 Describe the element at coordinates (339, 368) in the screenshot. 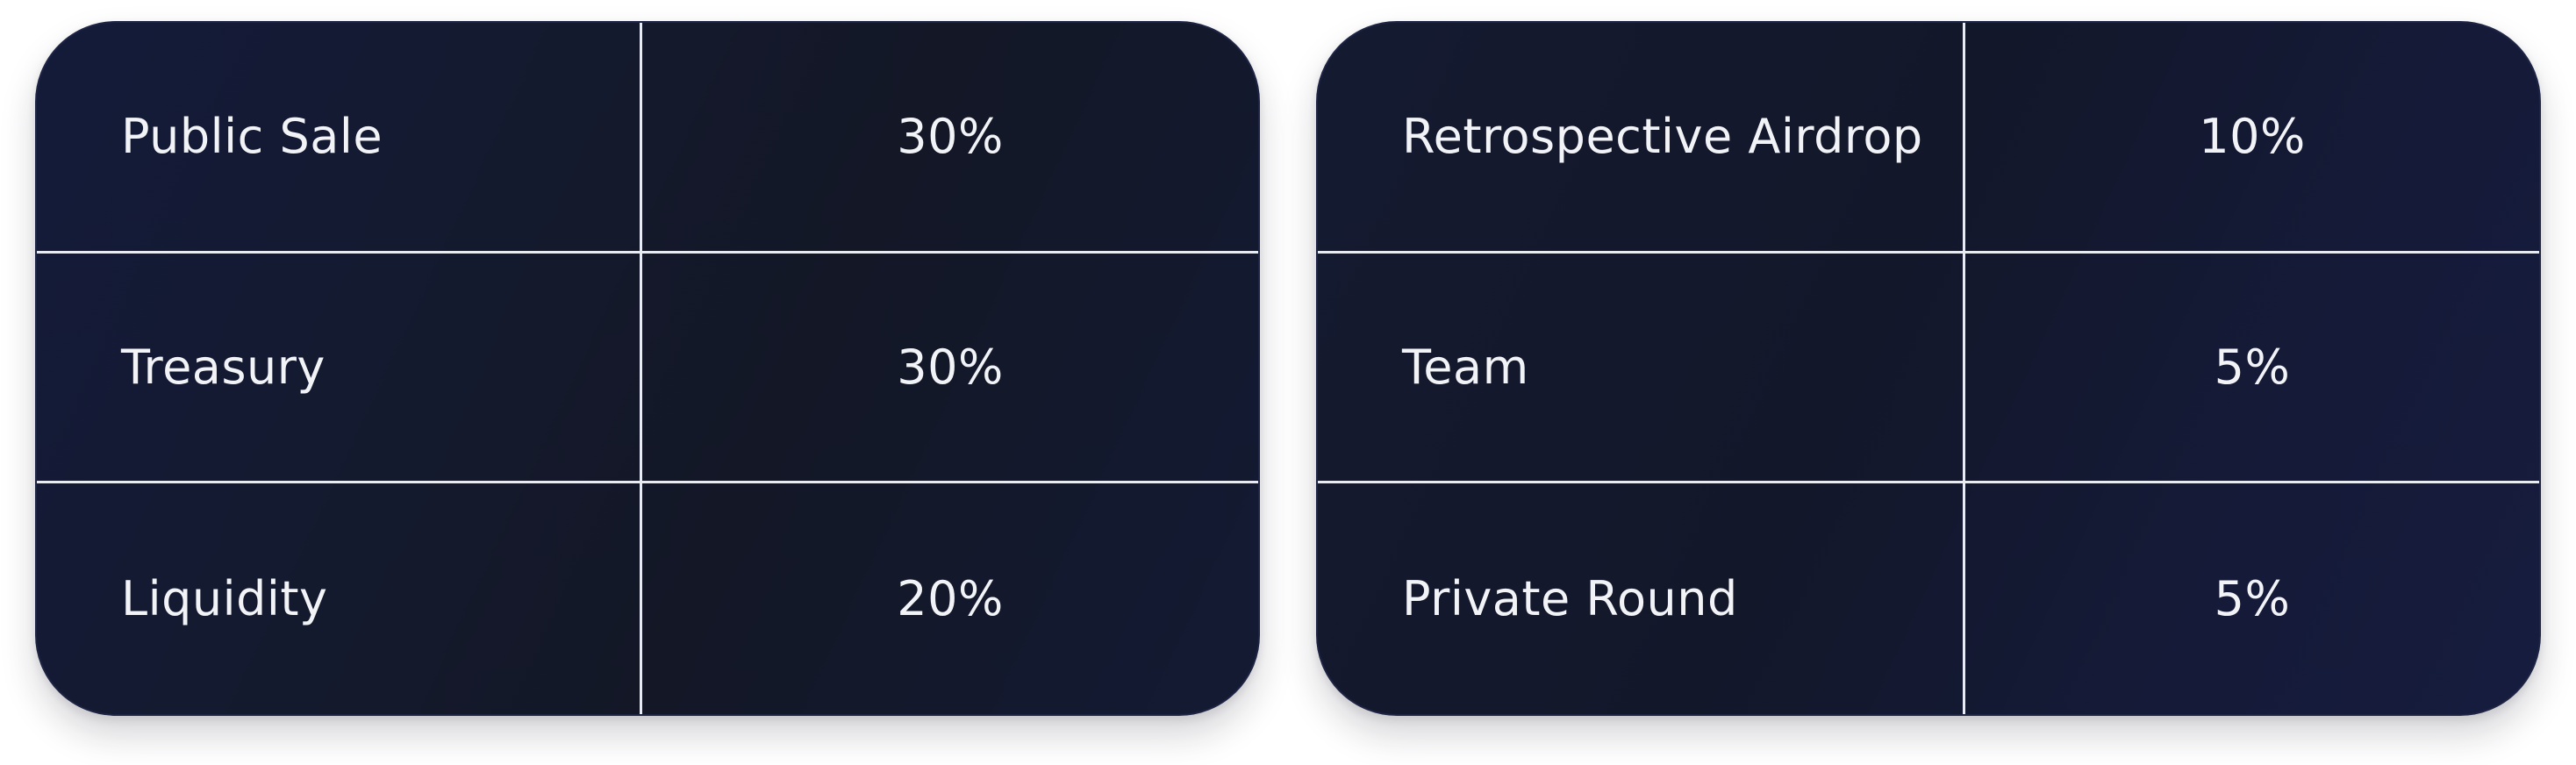

I see `table-row-label: Treasury` at that location.